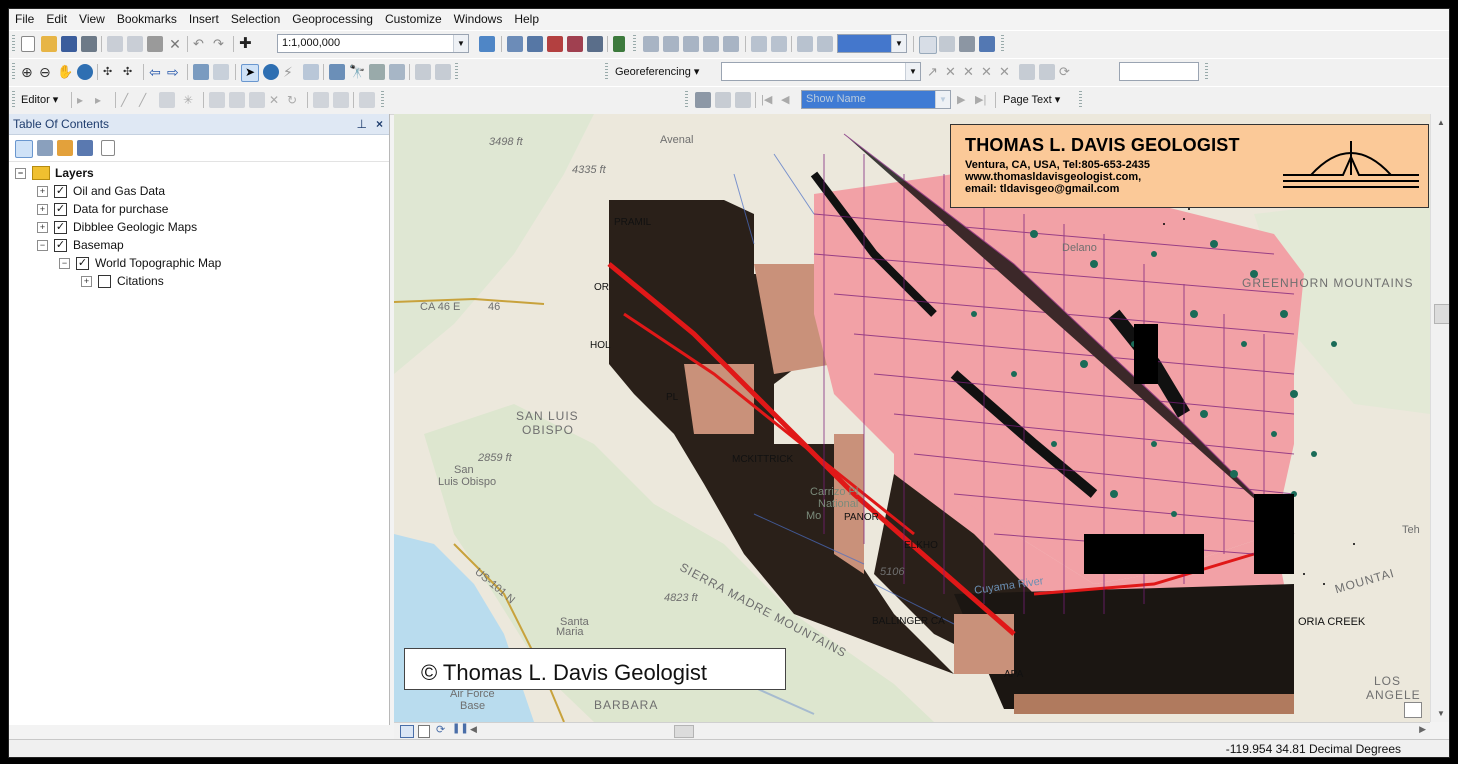 The image size is (1458, 764). What do you see at coordinates (250, 73) in the screenshot?
I see `select-elements-icon: ➤` at bounding box center [250, 73].